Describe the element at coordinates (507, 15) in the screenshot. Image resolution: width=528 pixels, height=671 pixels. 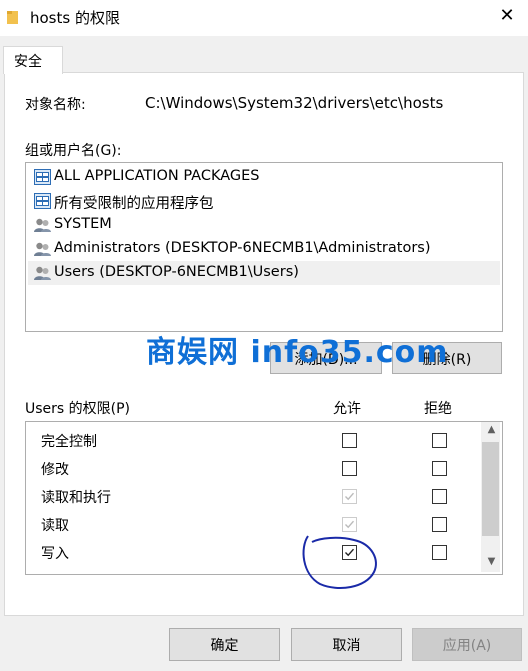
I see `close-icon: ✕` at that location.